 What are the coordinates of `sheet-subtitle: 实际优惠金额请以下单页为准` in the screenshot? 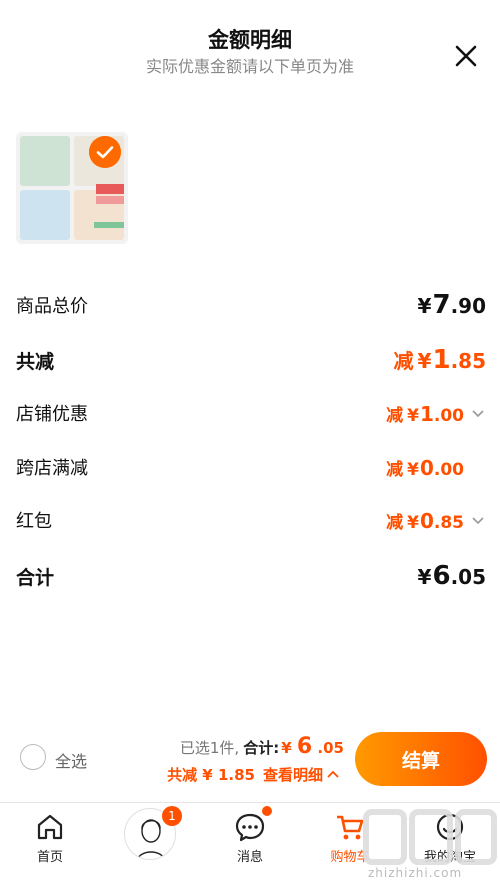 It's located at (249, 66).